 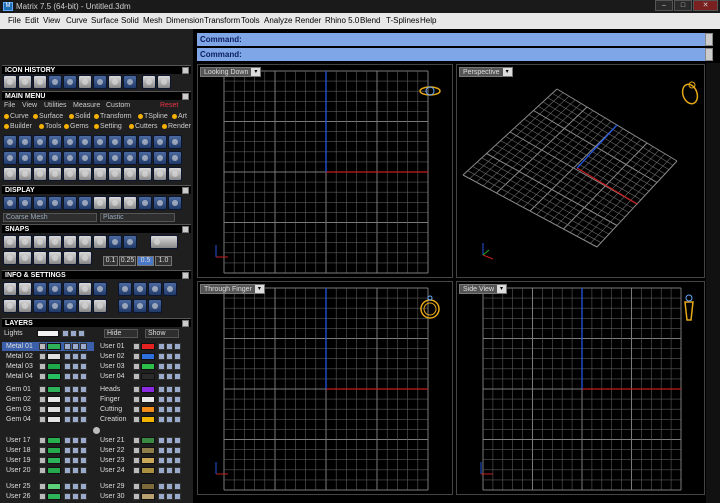 What do you see at coordinates (127, 261) in the screenshot?
I see `snap-value-0-25: 0.25` at bounding box center [127, 261].